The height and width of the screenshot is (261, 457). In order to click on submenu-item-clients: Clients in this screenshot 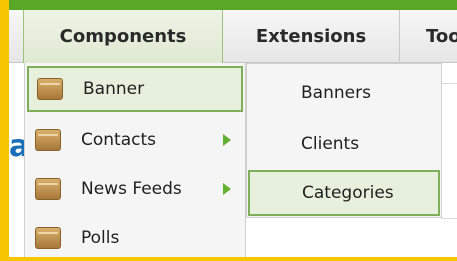, I will do `click(362, 144)`.